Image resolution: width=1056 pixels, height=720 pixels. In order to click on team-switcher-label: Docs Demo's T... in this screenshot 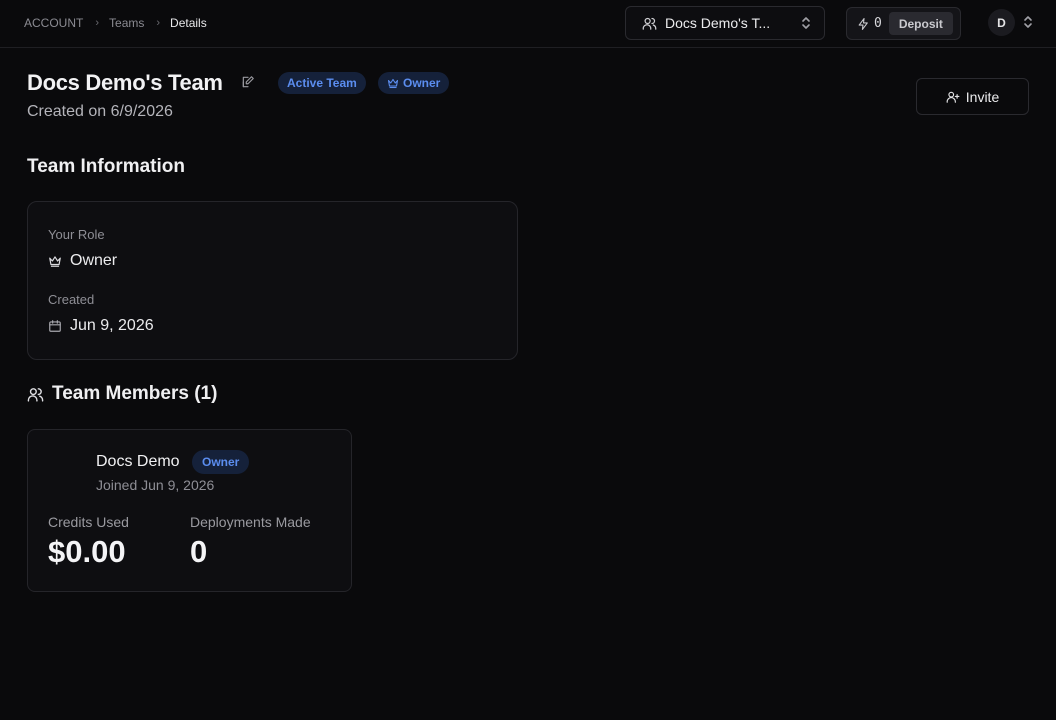, I will do `click(718, 23)`.